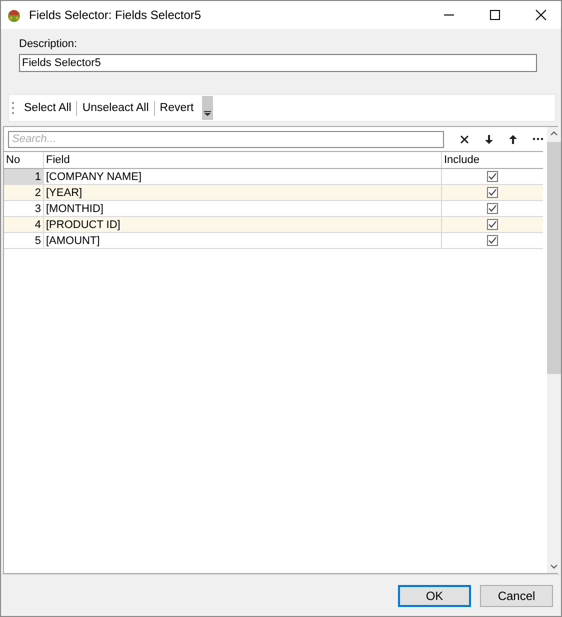  I want to click on dropdown-arrow-icon, so click(207, 113).